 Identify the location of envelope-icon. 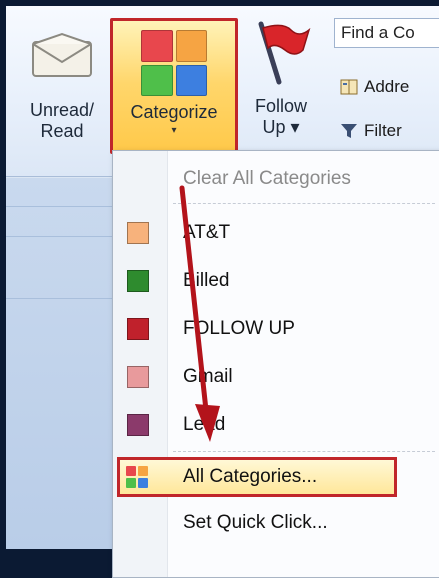
(62, 54).